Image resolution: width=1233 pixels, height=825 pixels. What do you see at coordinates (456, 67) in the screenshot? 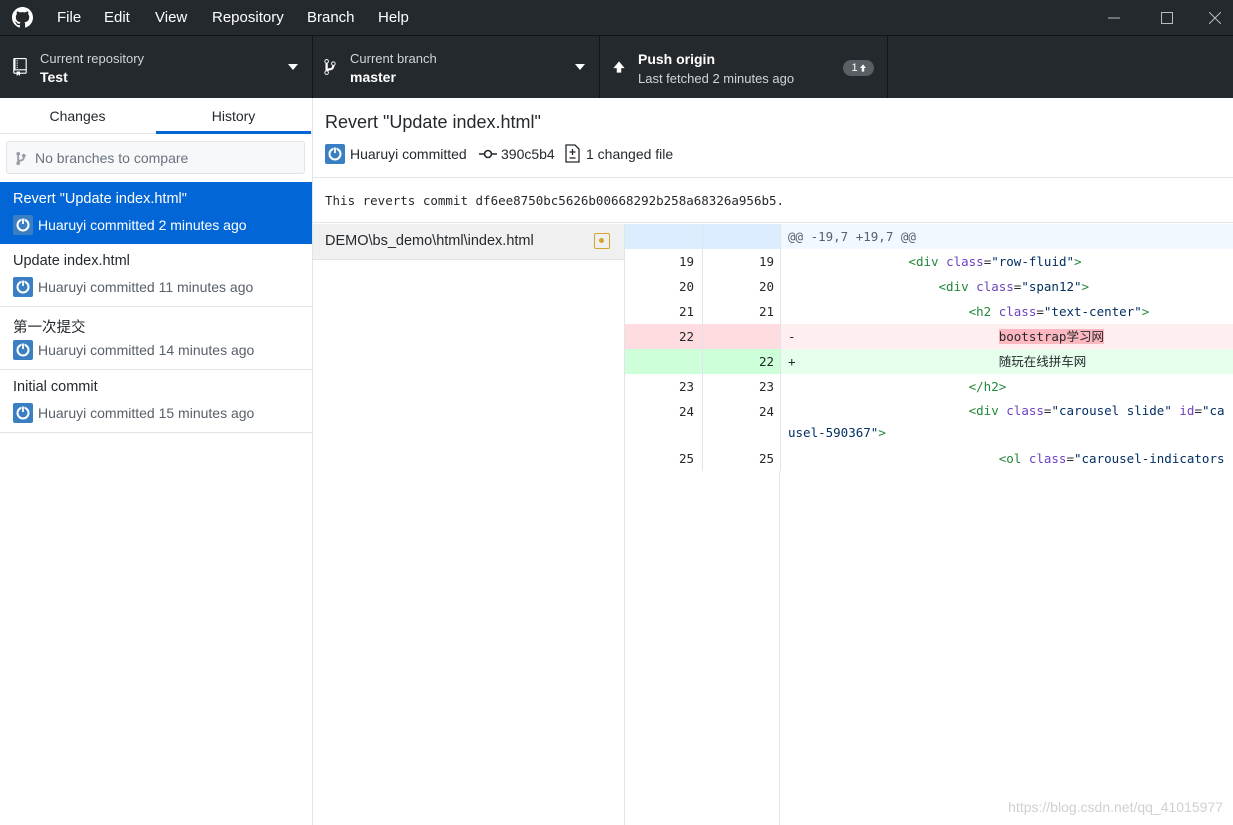
I see `current-branch-button: Current branch master` at bounding box center [456, 67].